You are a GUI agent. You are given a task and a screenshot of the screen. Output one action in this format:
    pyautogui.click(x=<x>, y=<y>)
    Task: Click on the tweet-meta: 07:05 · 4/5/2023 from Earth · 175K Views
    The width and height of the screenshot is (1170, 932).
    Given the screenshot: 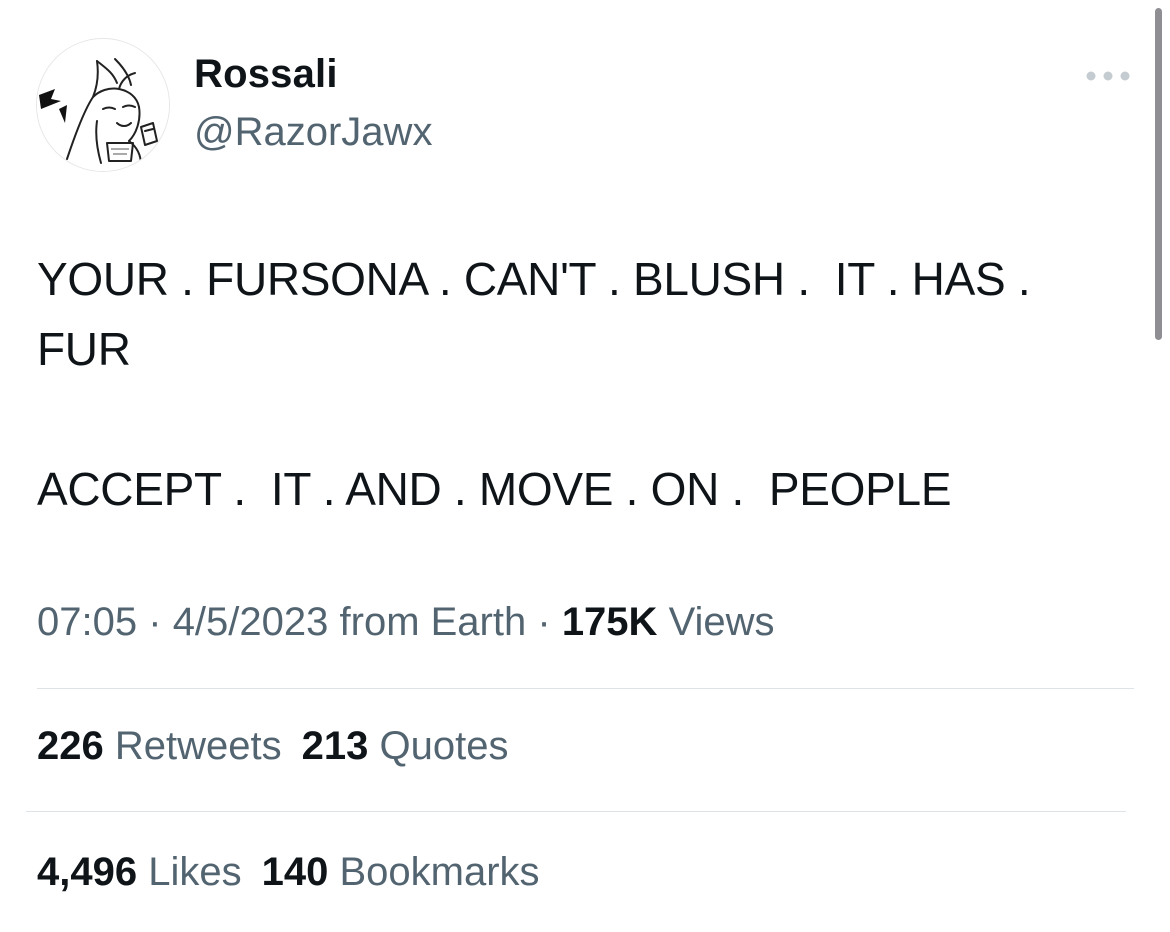 What is the action you would take?
    pyautogui.click(x=406, y=622)
    